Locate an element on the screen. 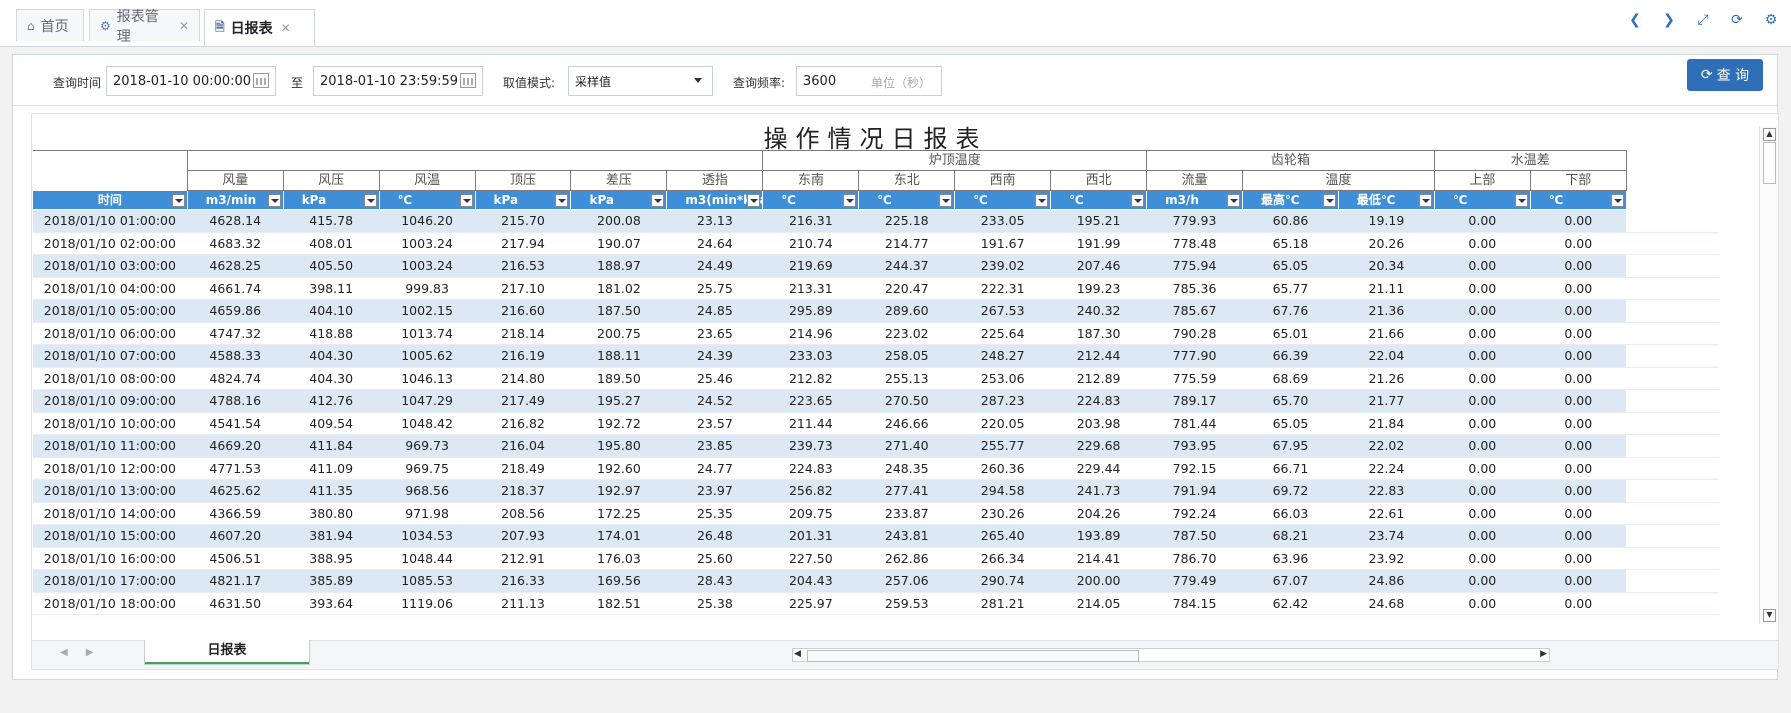  table-cell: 22.83 is located at coordinates (1386, 491).